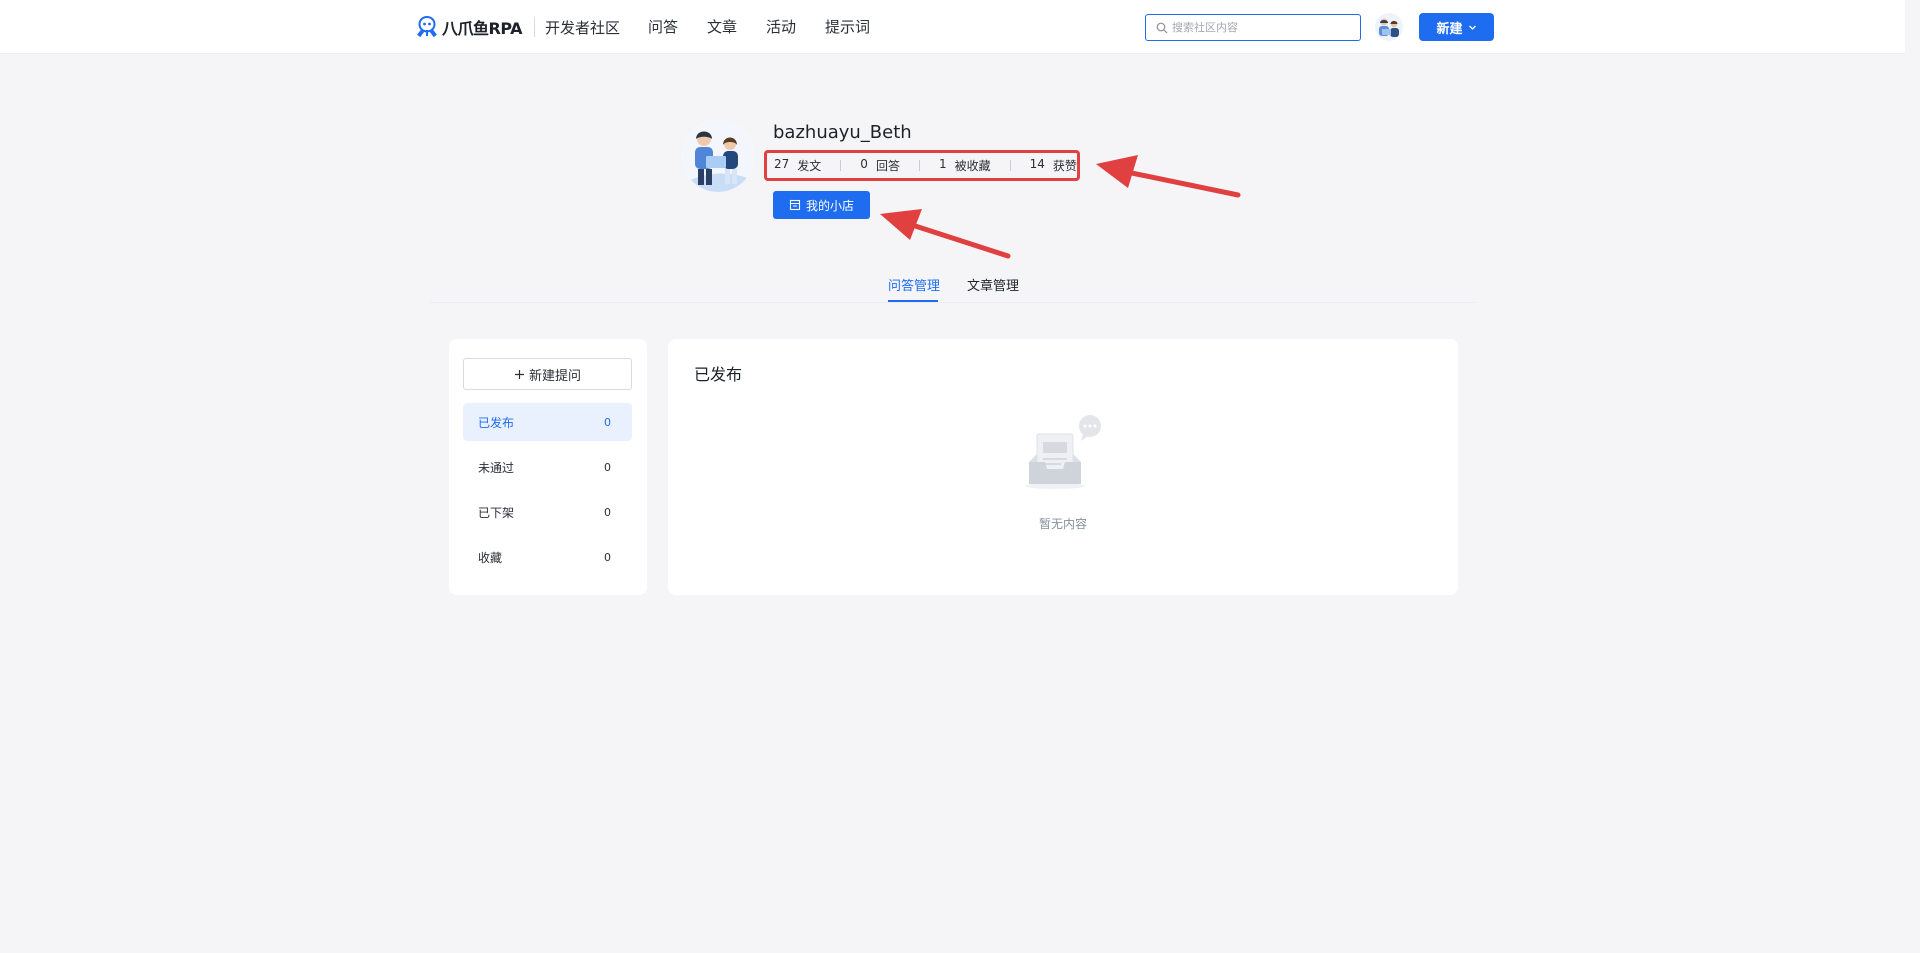 The width and height of the screenshot is (1920, 953). What do you see at coordinates (993, 284) in the screenshot?
I see `tab-article-management: 文章管理` at bounding box center [993, 284].